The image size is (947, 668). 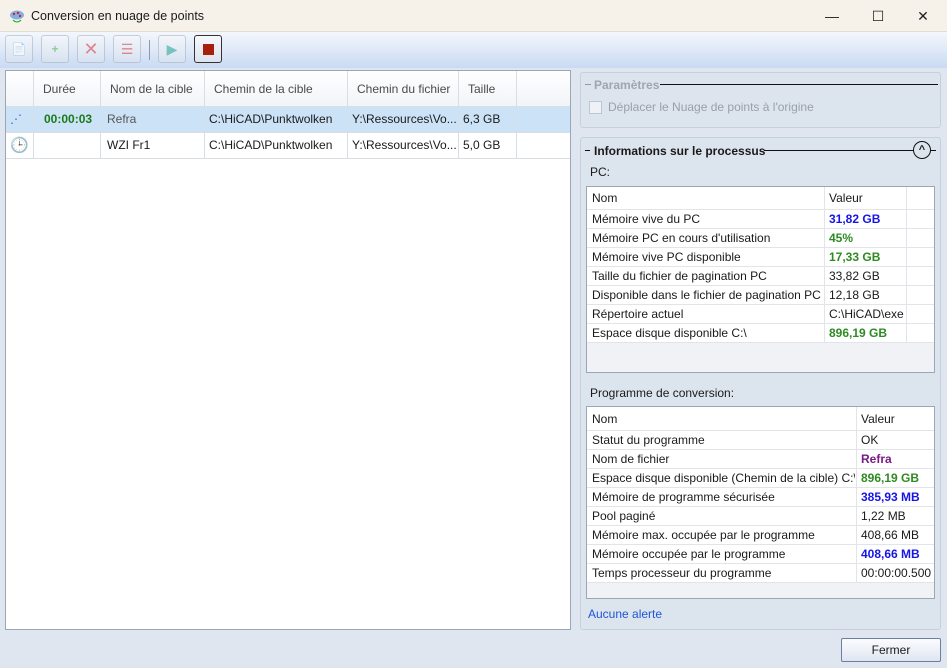 I want to click on delete-all-icon: ☰, so click(x=127, y=48).